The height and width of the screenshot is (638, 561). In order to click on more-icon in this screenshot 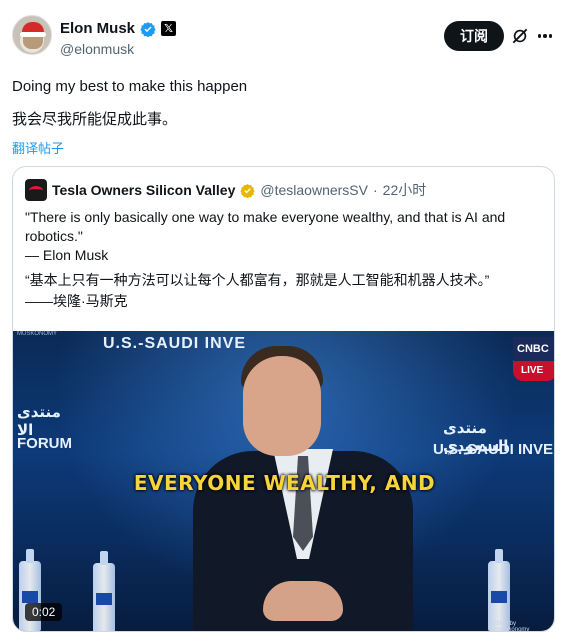, I will do `click(545, 36)`.